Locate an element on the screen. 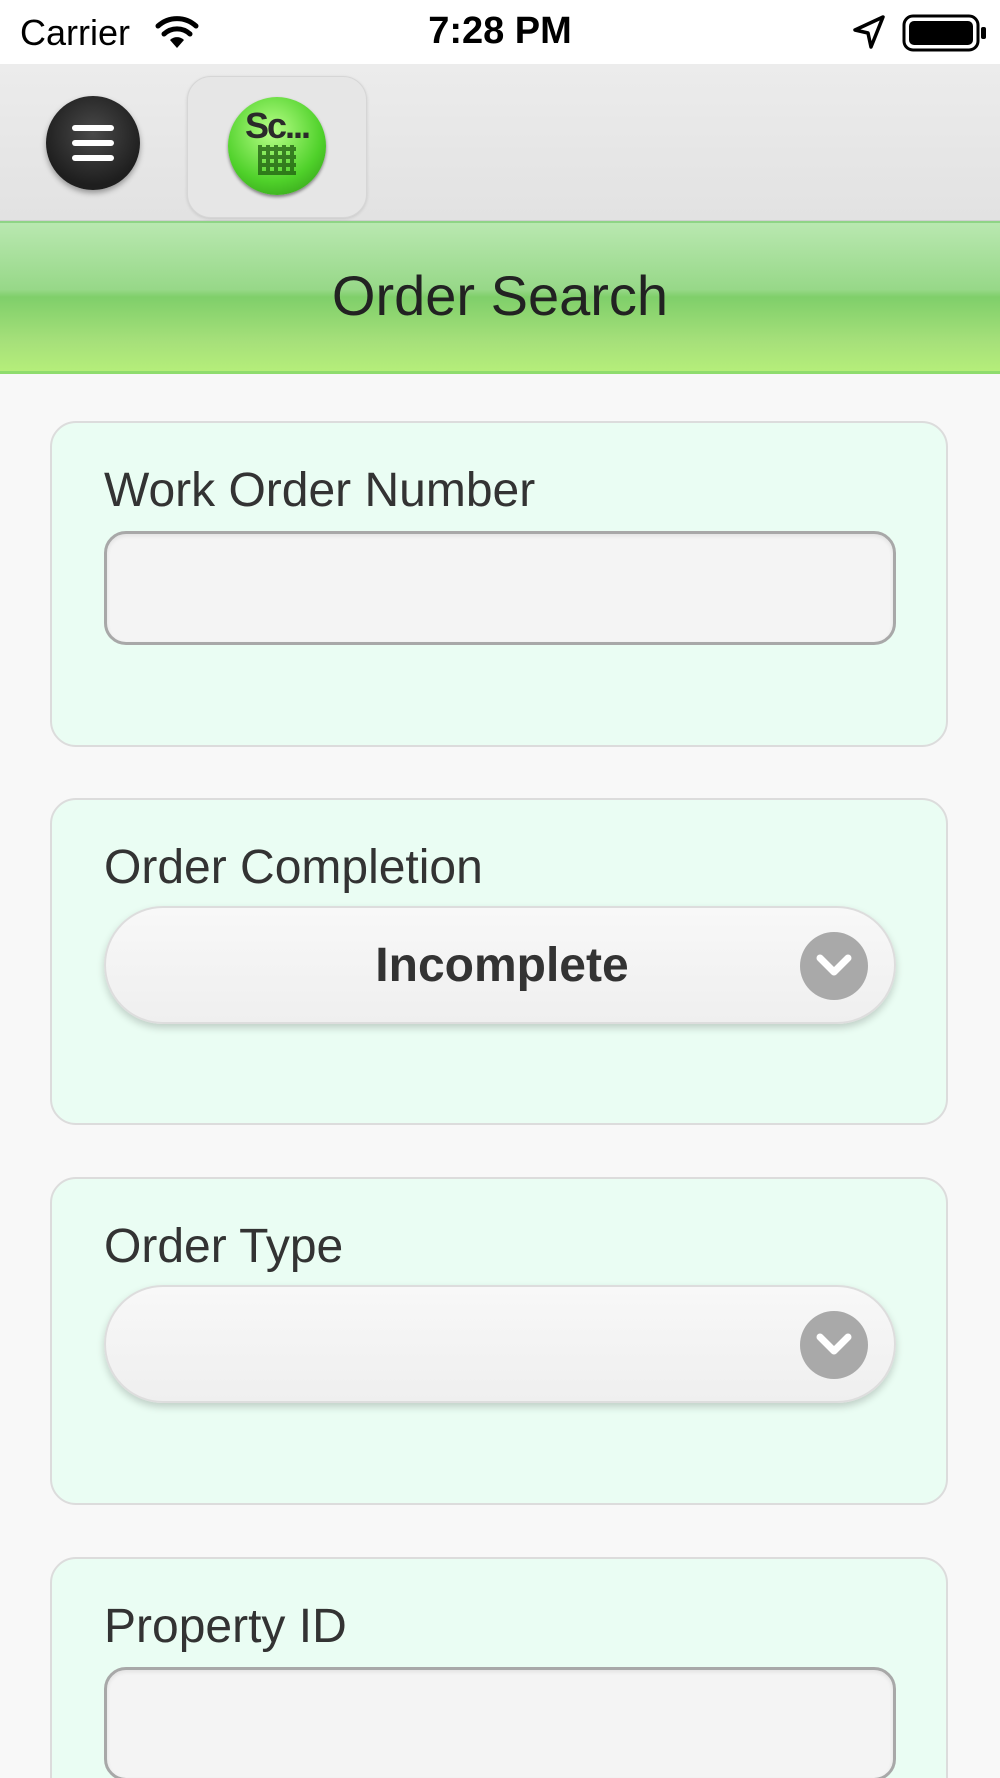  order-type-select is located at coordinates (500, 1344).